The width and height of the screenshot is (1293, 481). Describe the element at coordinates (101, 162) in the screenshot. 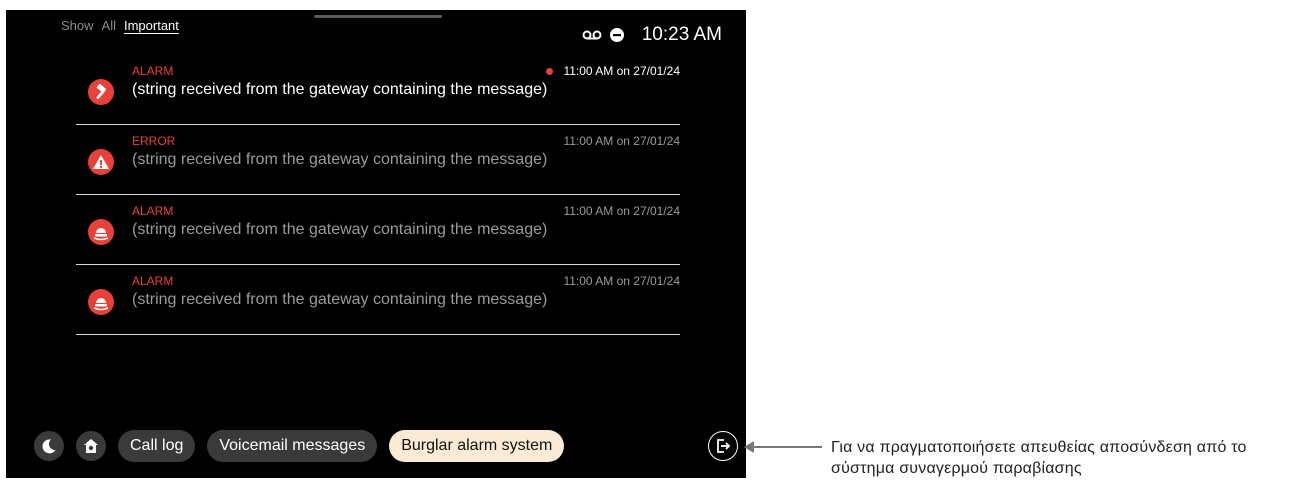

I see `warning-icon` at that location.